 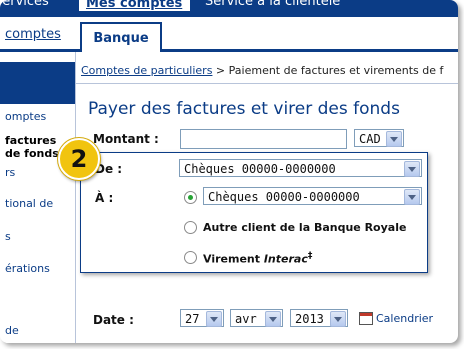 What do you see at coordinates (366, 318) in the screenshot?
I see `calendar-icon` at bounding box center [366, 318].